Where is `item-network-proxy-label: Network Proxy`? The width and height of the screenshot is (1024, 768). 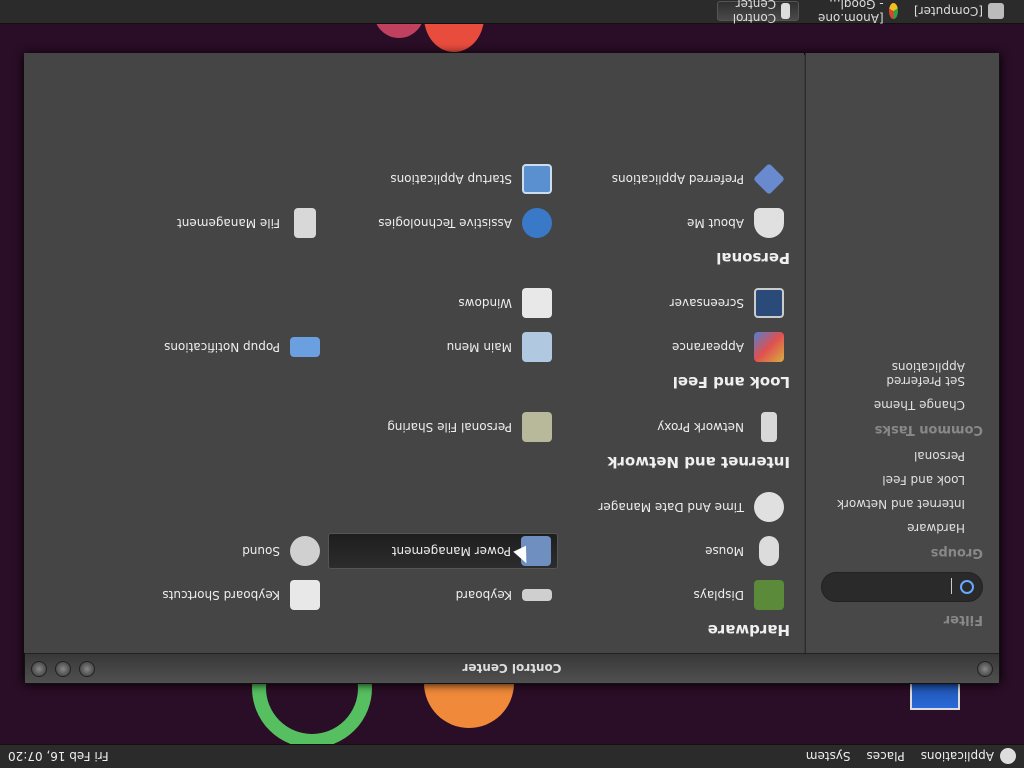
item-network-proxy-label: Network Proxy is located at coordinates (700, 427).